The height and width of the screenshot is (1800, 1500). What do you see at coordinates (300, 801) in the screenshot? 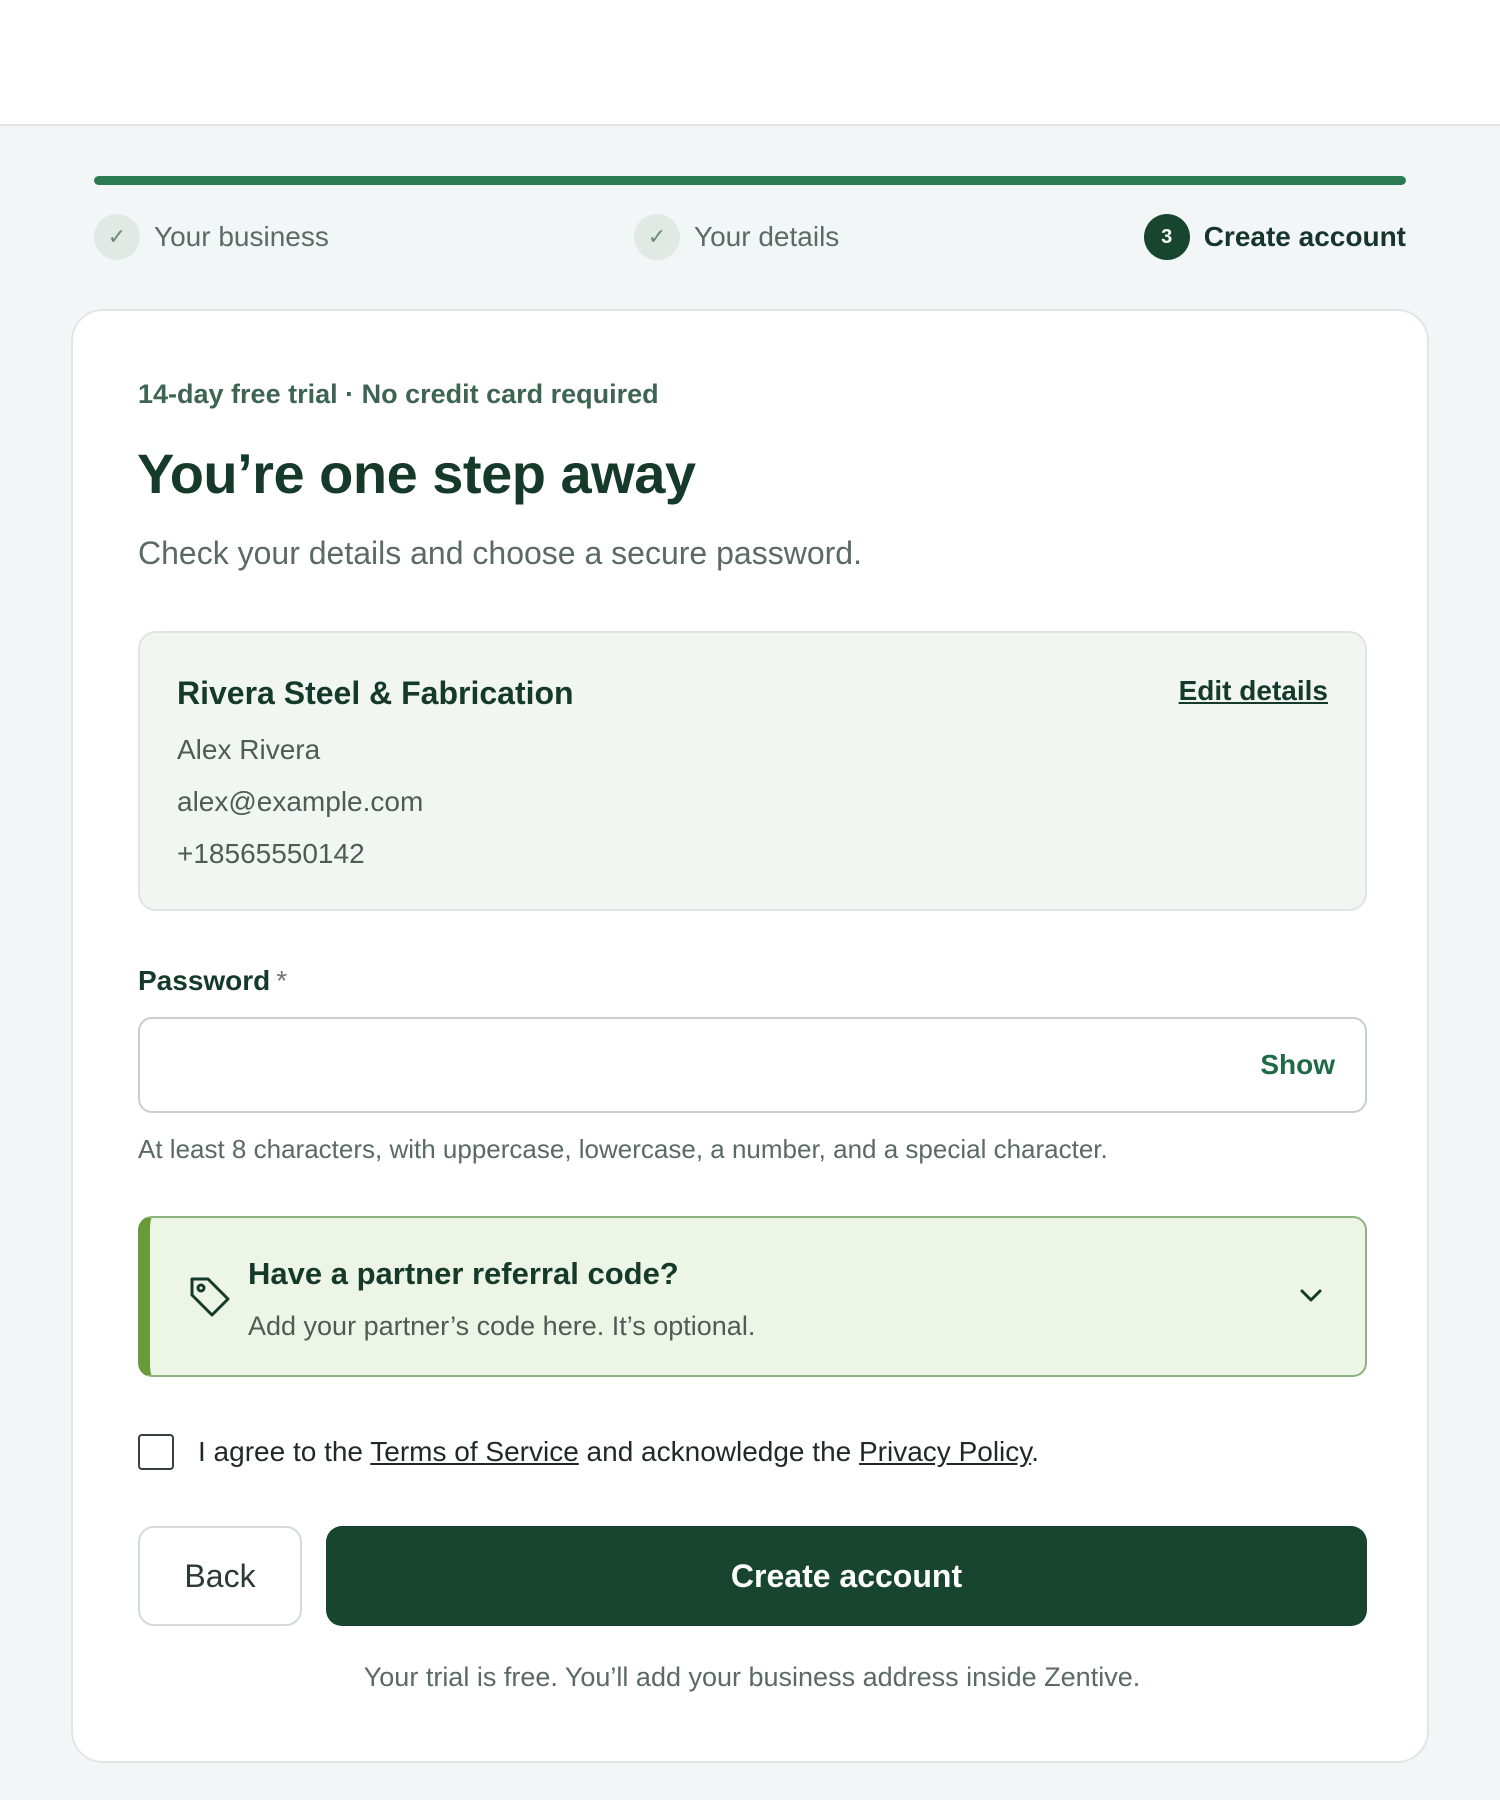
I see `contact-email: alex@example.com` at bounding box center [300, 801].